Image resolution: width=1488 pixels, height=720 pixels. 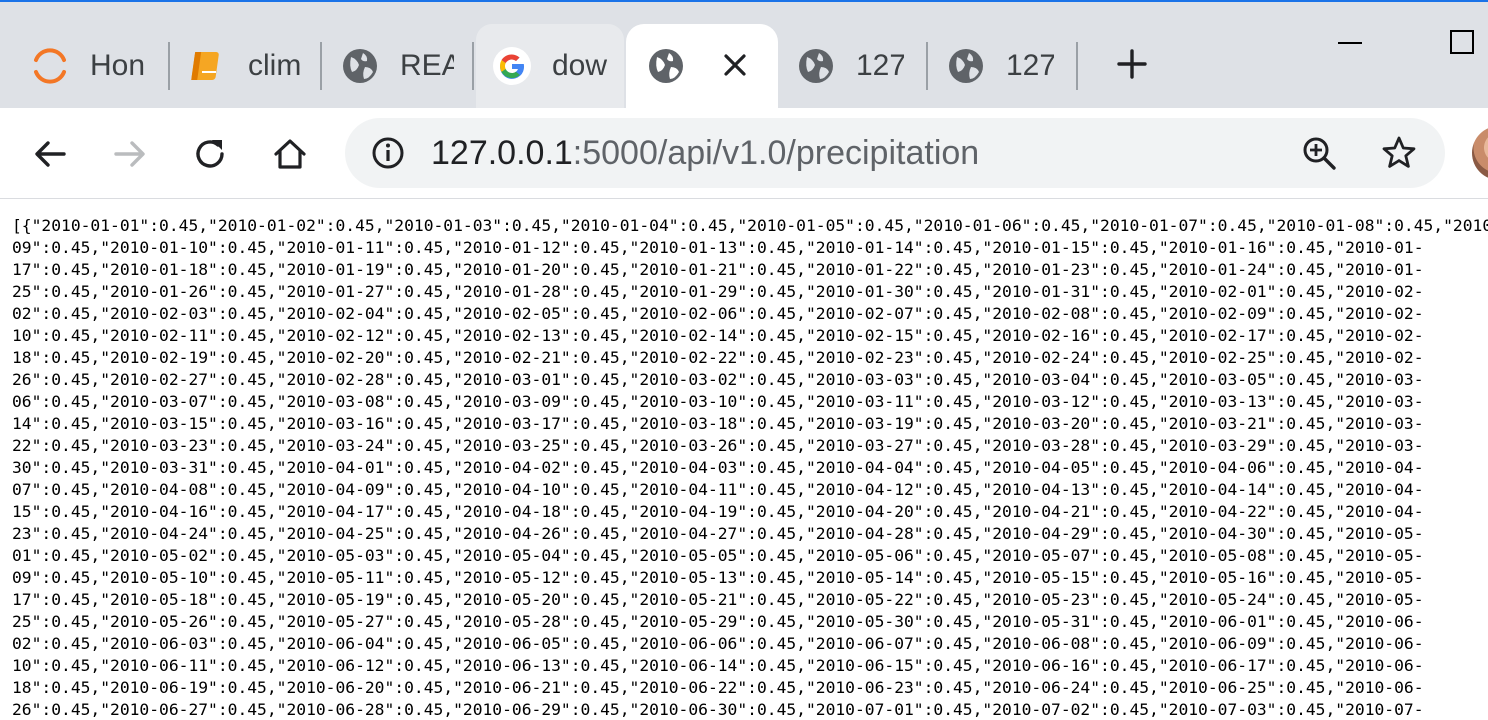 I want to click on url-text: 127.0.0.1:5000/api/v1.0/precipitation, so click(x=705, y=153).